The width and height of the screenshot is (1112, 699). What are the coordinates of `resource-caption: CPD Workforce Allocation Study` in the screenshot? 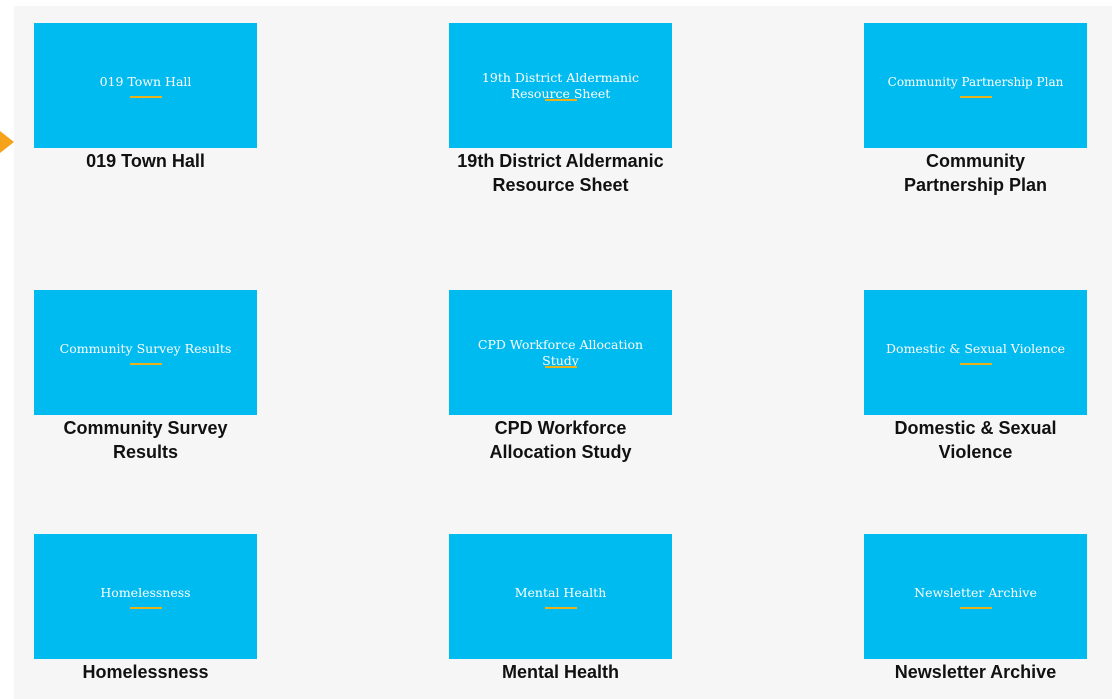 It's located at (560, 440).